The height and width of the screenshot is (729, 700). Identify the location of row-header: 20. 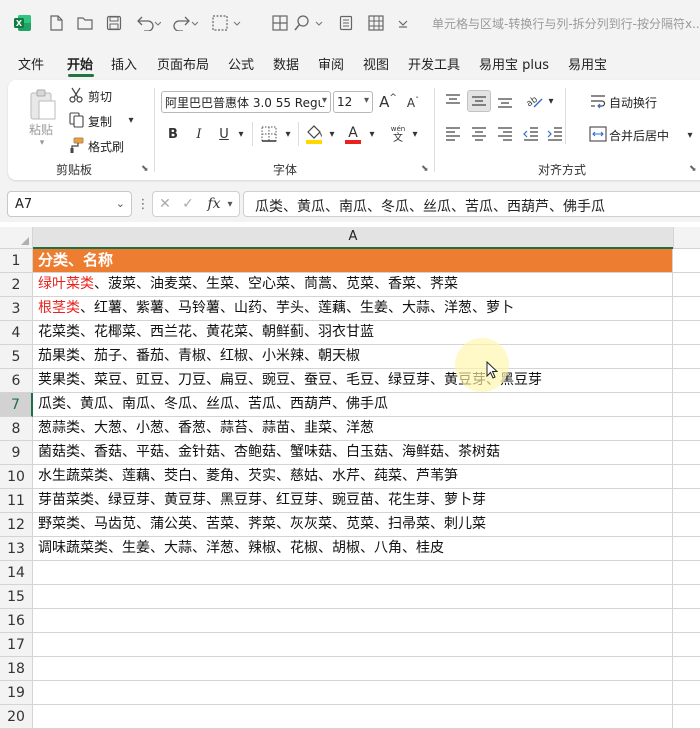
(16, 717).